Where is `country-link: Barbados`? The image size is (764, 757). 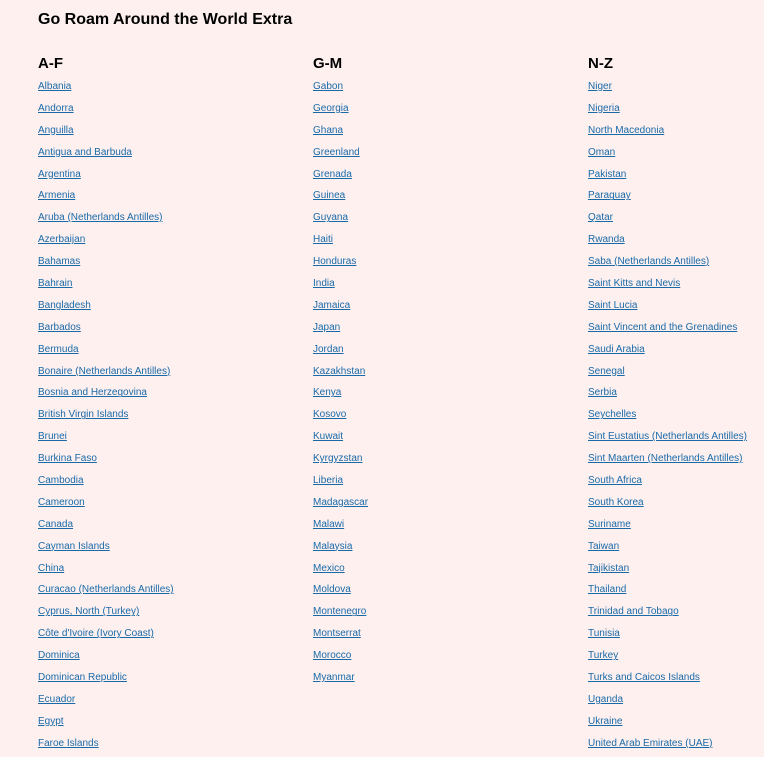
country-link: Barbados is located at coordinates (59, 327).